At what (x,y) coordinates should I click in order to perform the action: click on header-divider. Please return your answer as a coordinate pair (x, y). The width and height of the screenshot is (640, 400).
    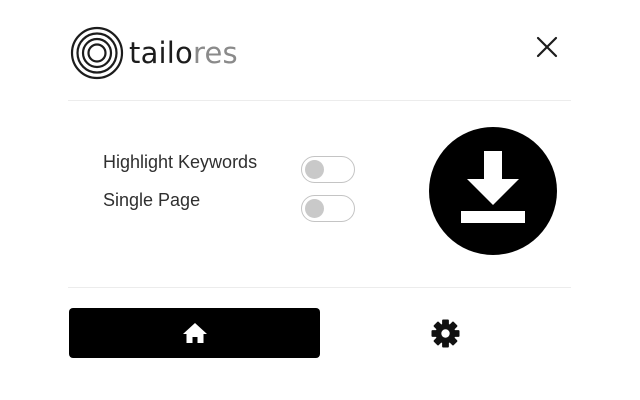
    Looking at the image, I should click on (319, 100).